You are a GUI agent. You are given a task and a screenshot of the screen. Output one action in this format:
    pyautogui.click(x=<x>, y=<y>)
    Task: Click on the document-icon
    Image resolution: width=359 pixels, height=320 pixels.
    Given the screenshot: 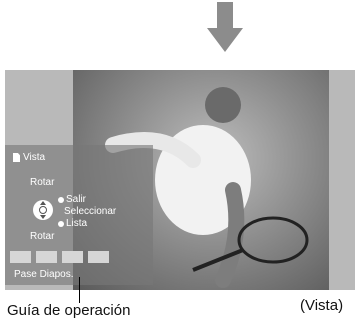 What is the action you would take?
    pyautogui.click(x=16, y=157)
    